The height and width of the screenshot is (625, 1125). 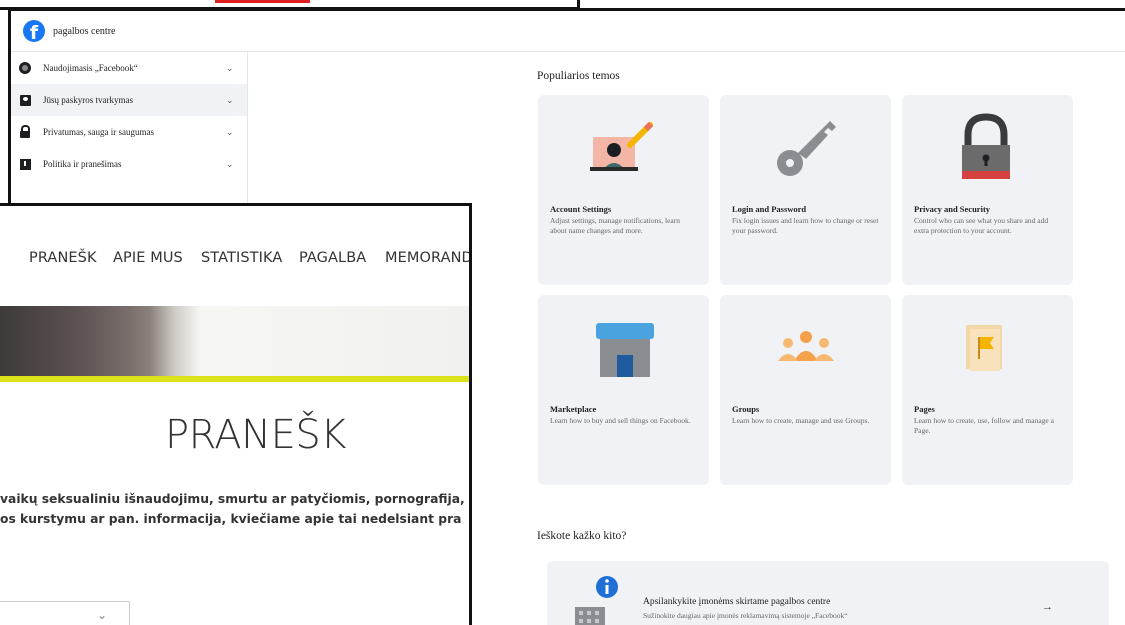 I want to click on account-settings-icon, so click(x=622, y=146).